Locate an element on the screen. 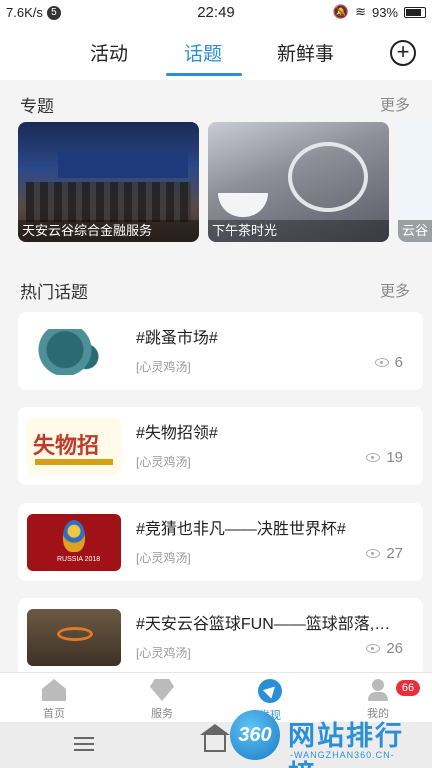 The image size is (432, 768). tab-underline is located at coordinates (204, 74).